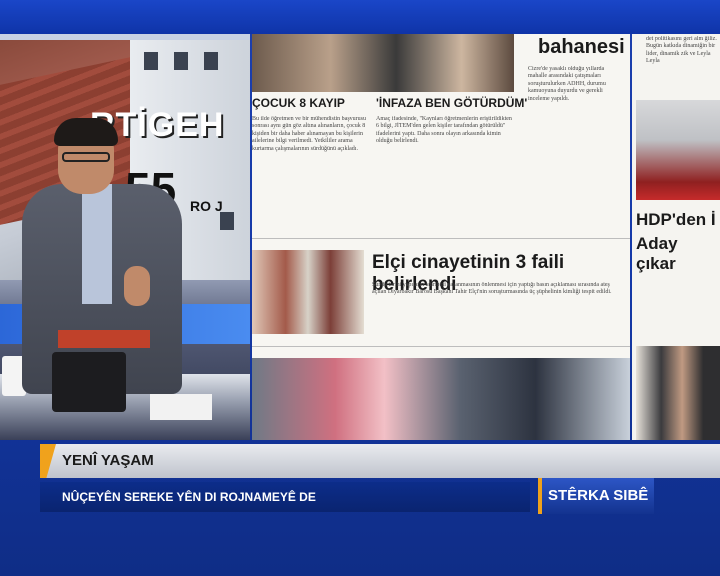 The image size is (720, 576). I want to click on tablet-device, so click(89, 382).